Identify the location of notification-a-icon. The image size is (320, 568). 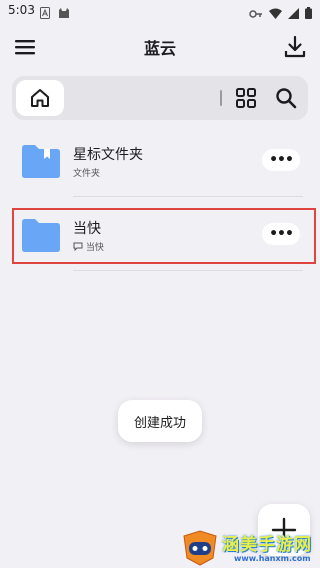
(45, 13).